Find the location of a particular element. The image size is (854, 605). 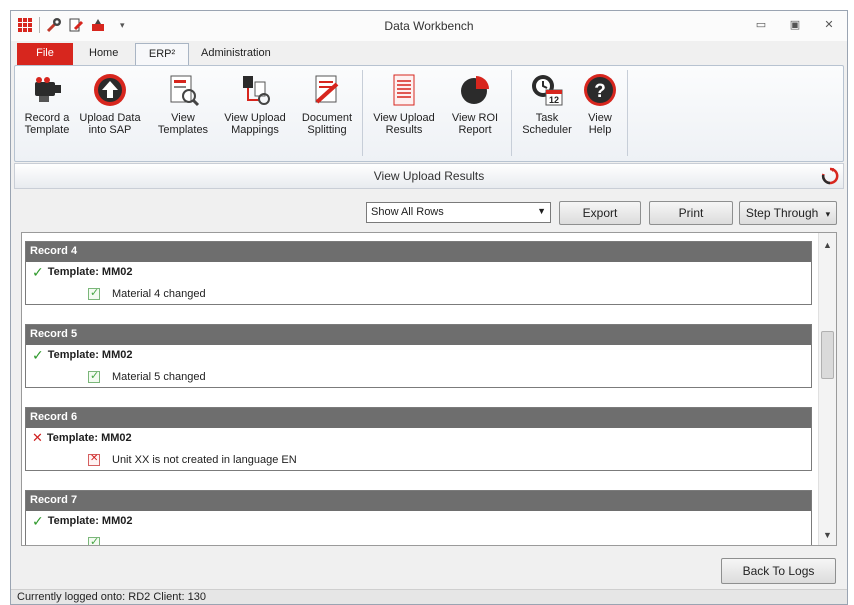

upload-icon is located at coordinates (110, 90).